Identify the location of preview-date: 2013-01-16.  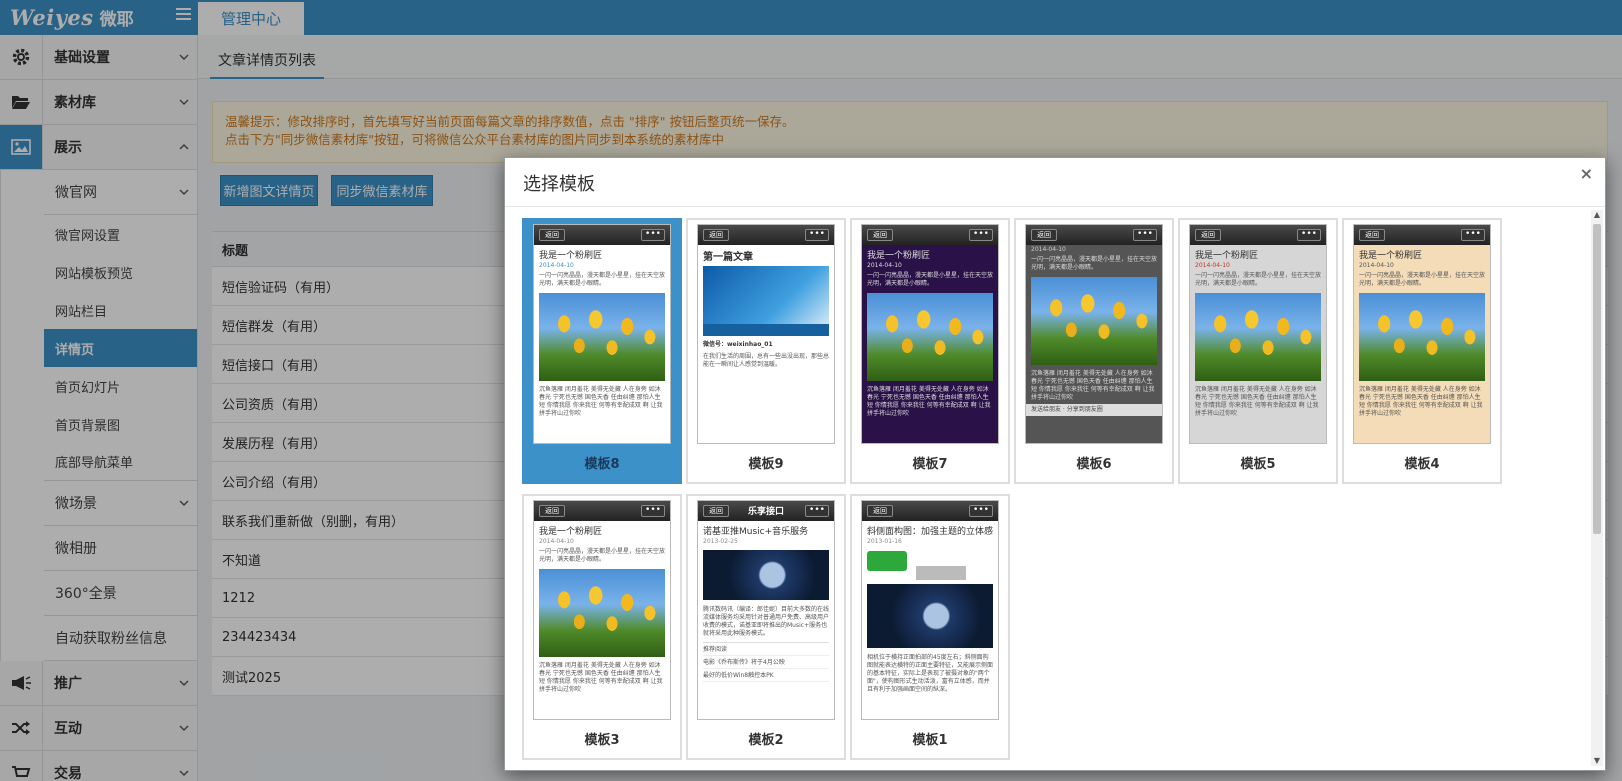
(884, 541).